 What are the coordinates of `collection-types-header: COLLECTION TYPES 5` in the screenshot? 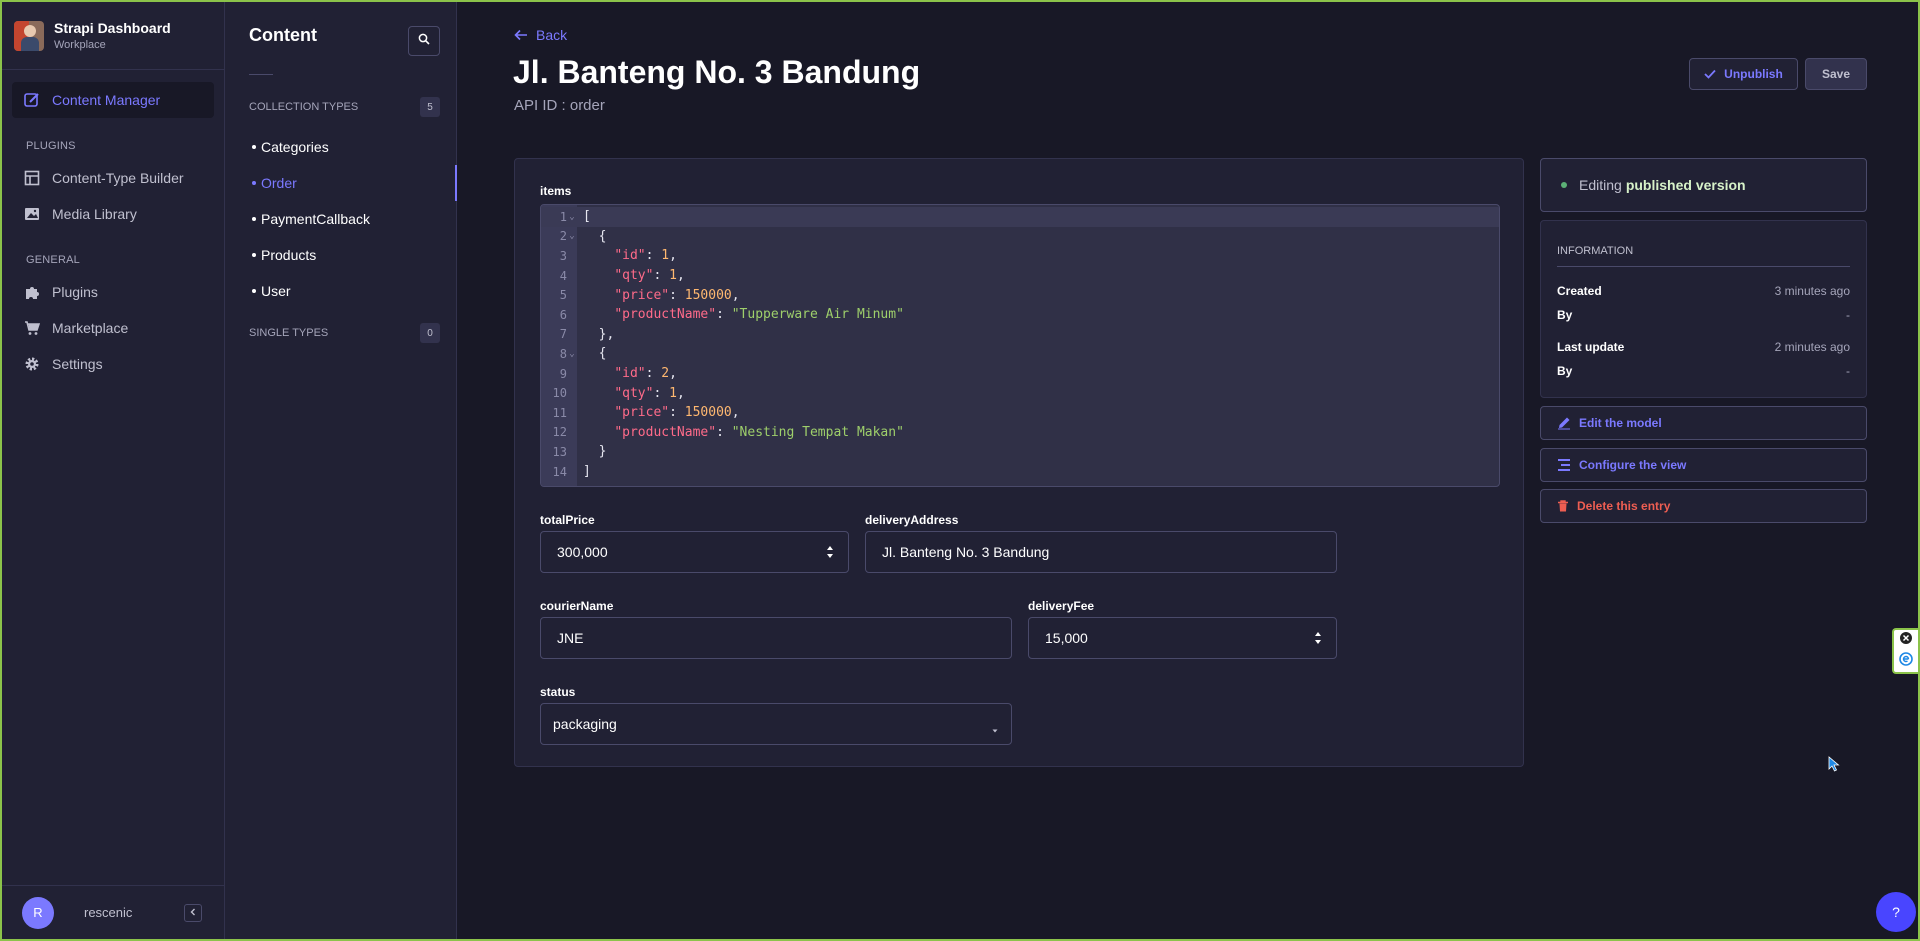 It's located at (340, 107).